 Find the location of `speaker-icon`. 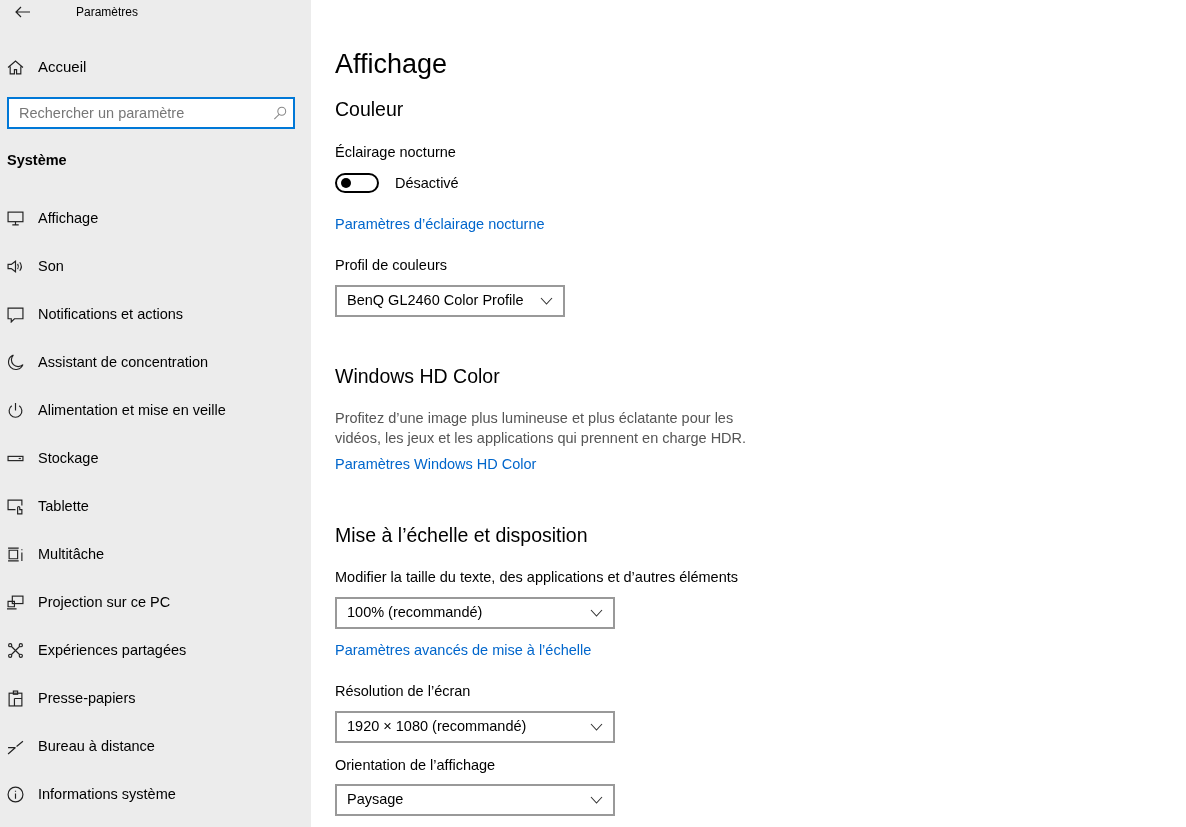

speaker-icon is located at coordinates (15, 267).